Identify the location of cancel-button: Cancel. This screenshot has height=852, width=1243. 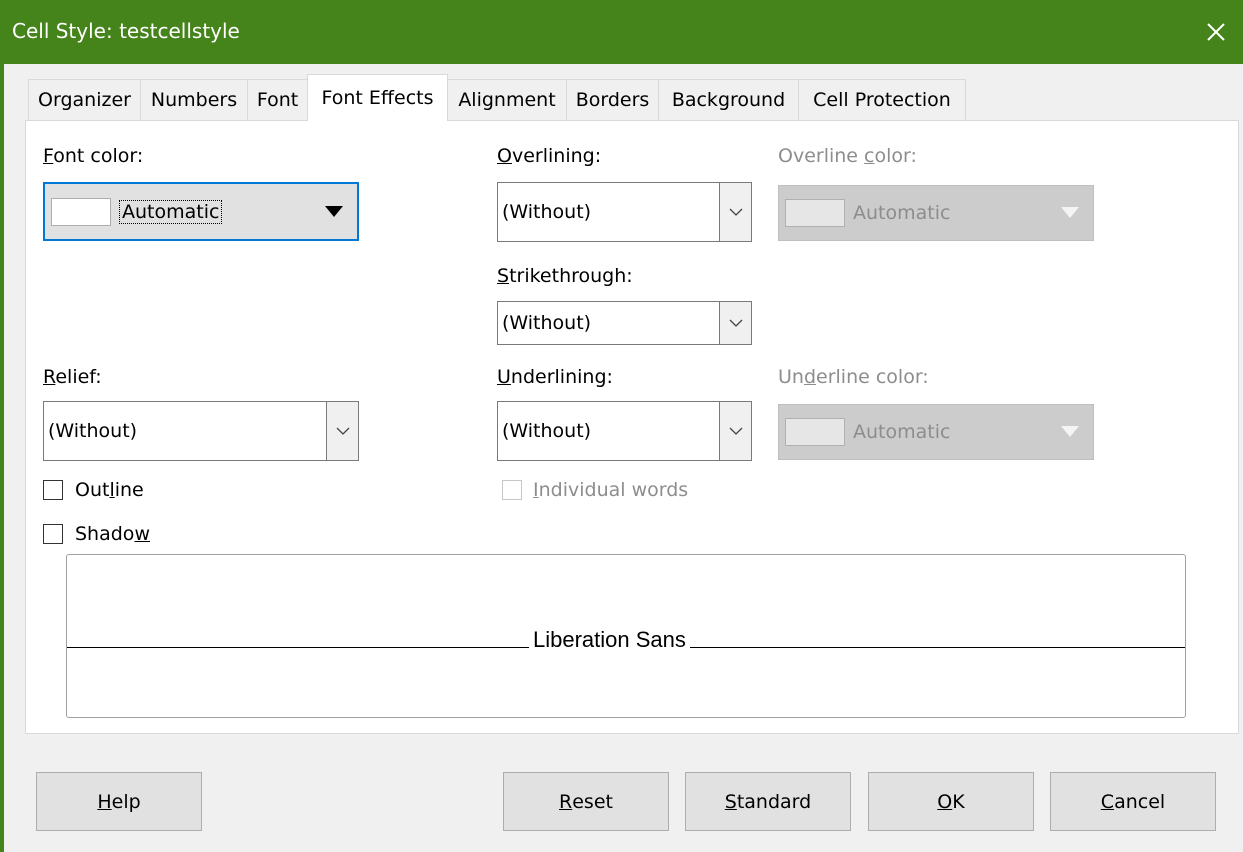
(1133, 801).